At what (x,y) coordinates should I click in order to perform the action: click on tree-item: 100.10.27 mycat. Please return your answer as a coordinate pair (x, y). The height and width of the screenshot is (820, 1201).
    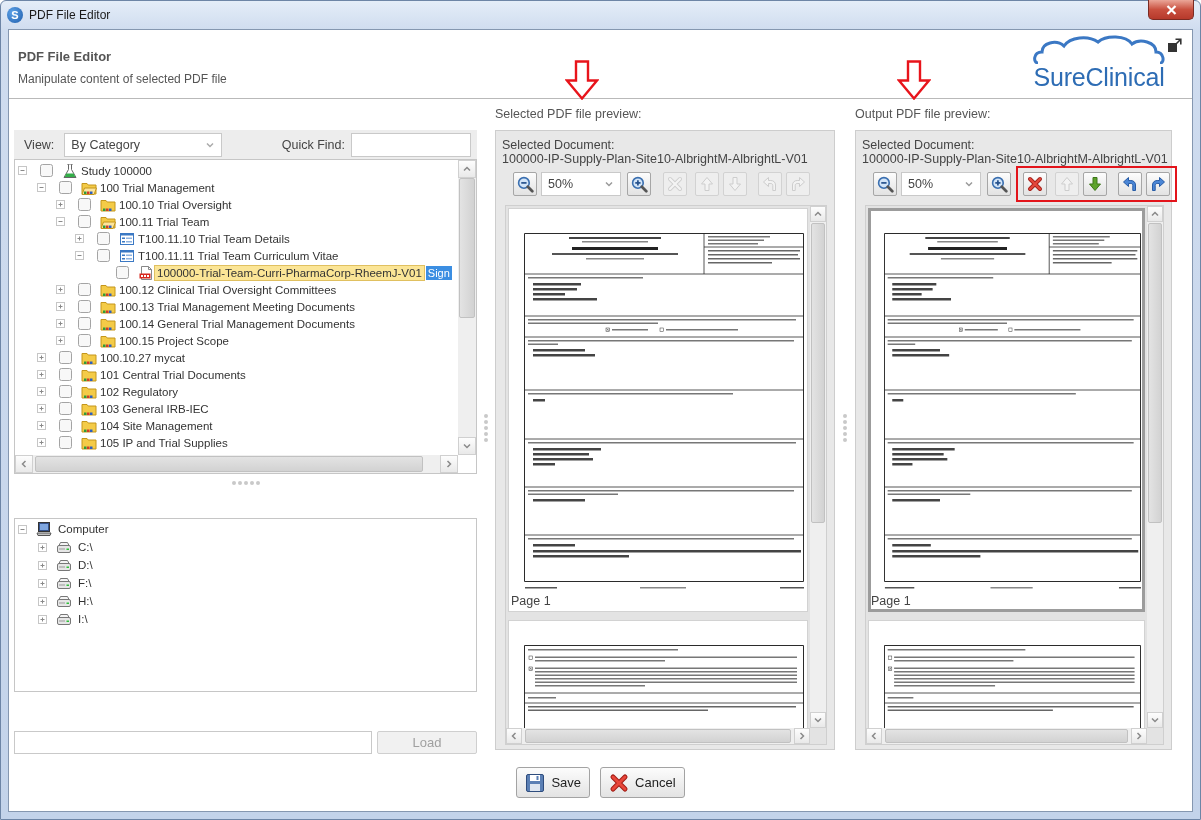
    Looking at the image, I should click on (143, 357).